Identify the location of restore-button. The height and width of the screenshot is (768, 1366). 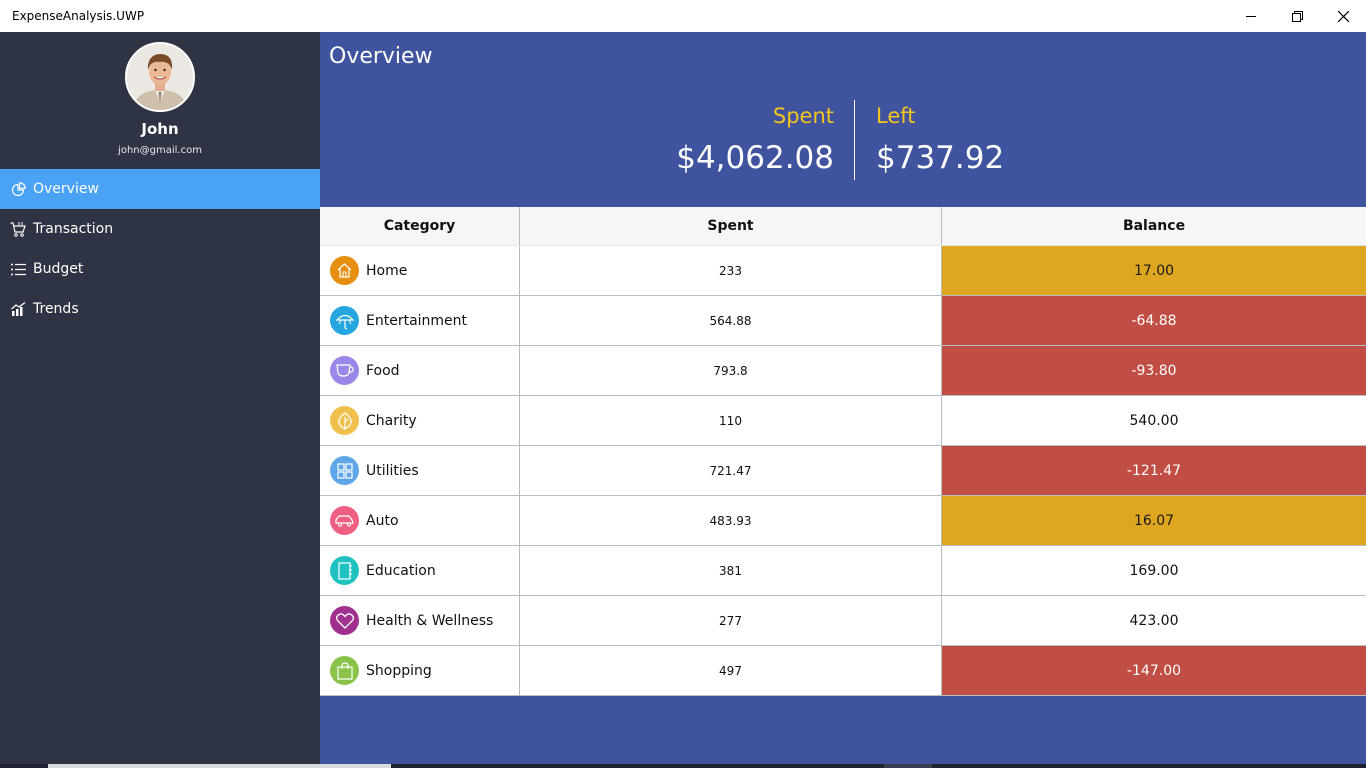
(1297, 16).